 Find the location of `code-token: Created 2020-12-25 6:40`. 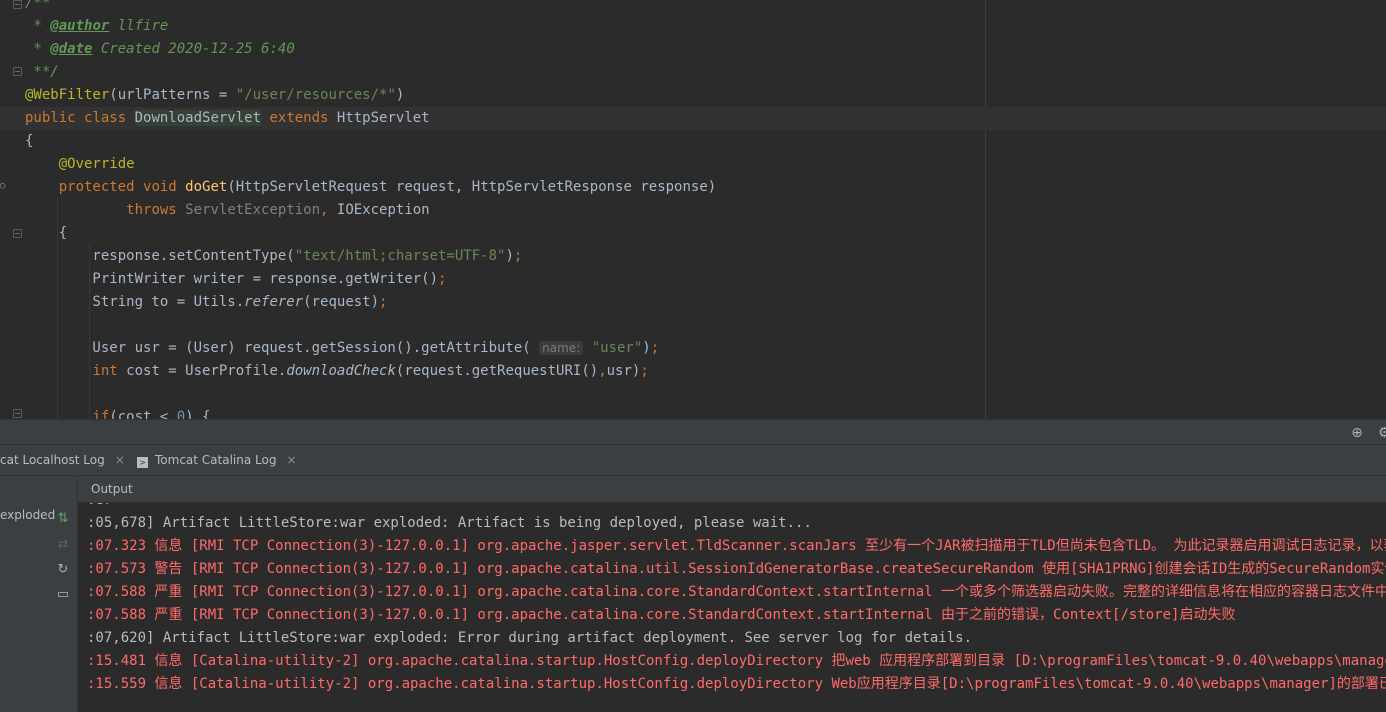

code-token: Created 2020-12-25 6:40 is located at coordinates (193, 49).